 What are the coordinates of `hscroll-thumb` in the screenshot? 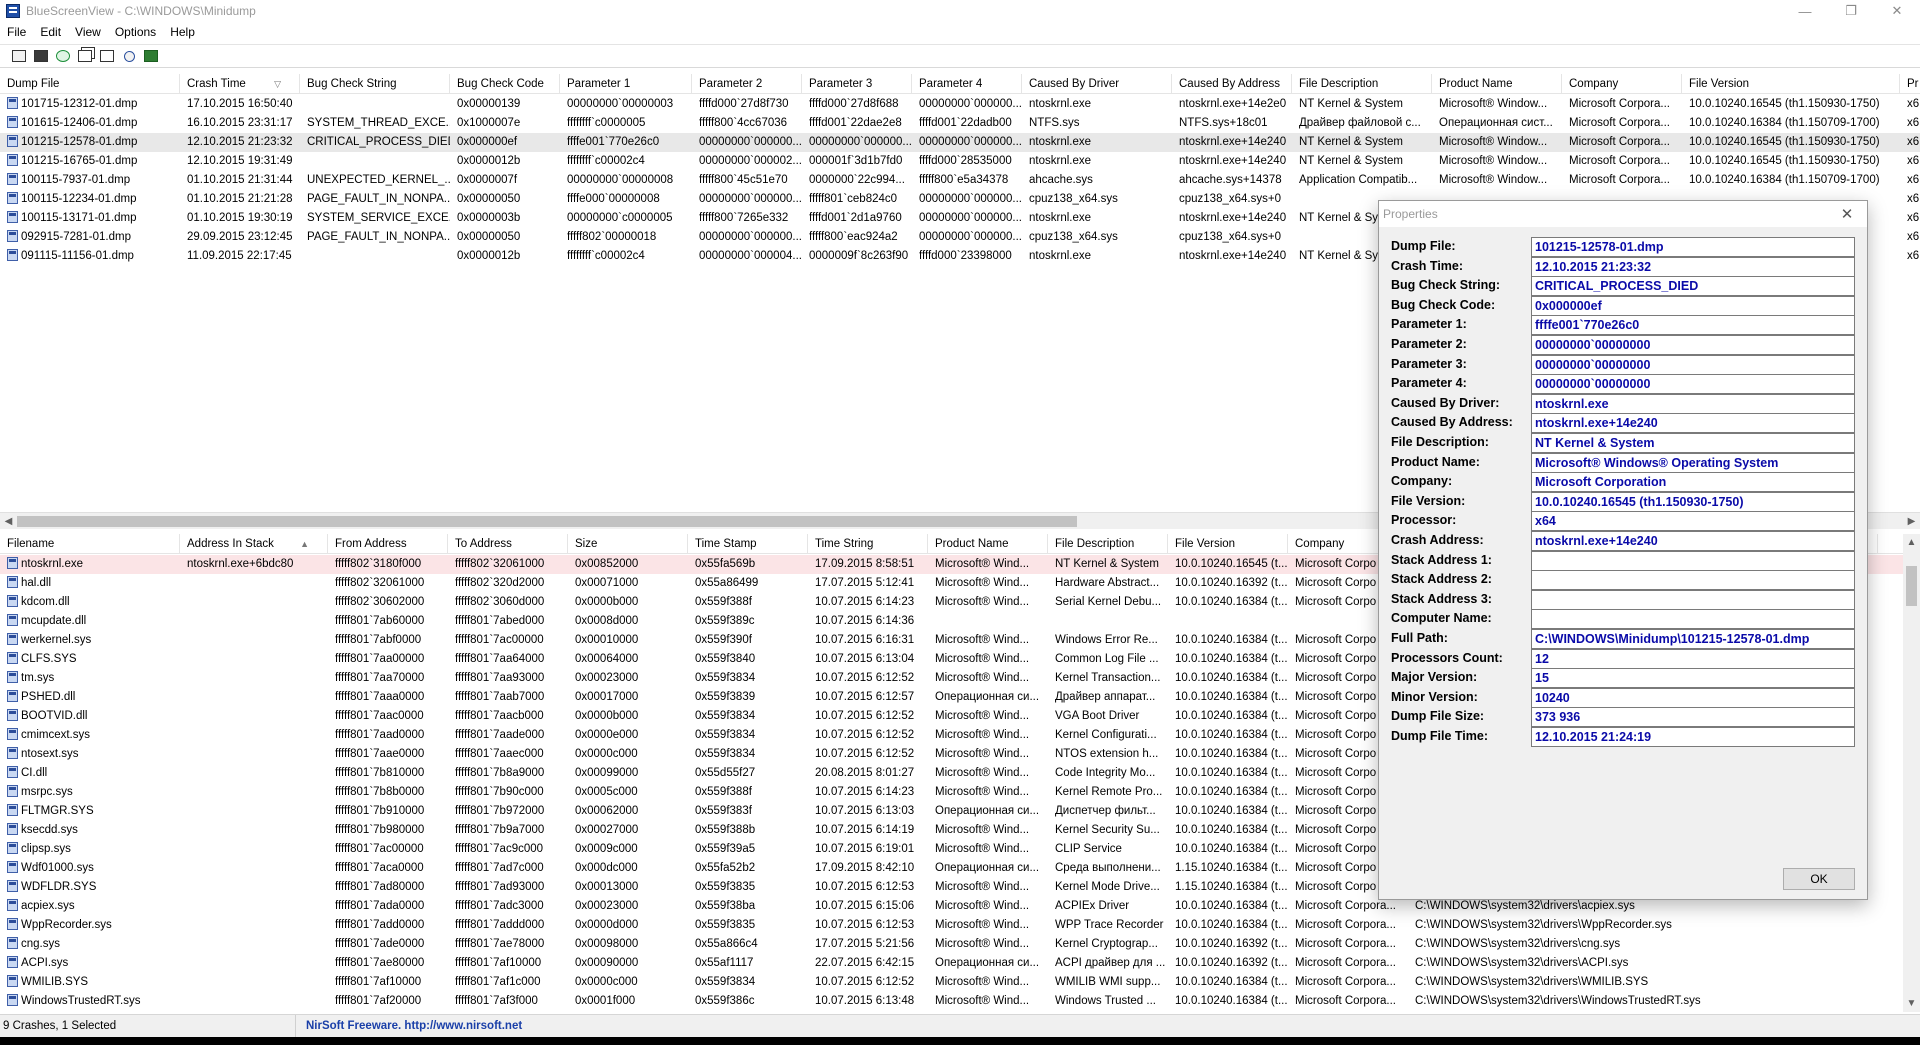 It's located at (547, 521).